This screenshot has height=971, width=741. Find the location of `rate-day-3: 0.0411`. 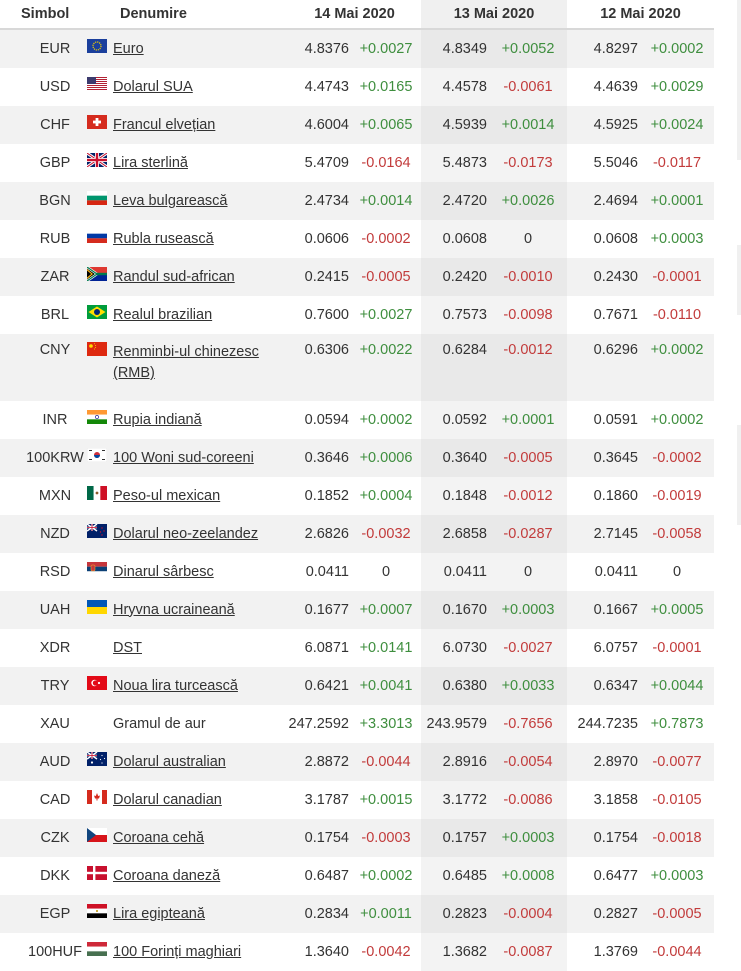

rate-day-3: 0.0411 is located at coordinates (603, 572).